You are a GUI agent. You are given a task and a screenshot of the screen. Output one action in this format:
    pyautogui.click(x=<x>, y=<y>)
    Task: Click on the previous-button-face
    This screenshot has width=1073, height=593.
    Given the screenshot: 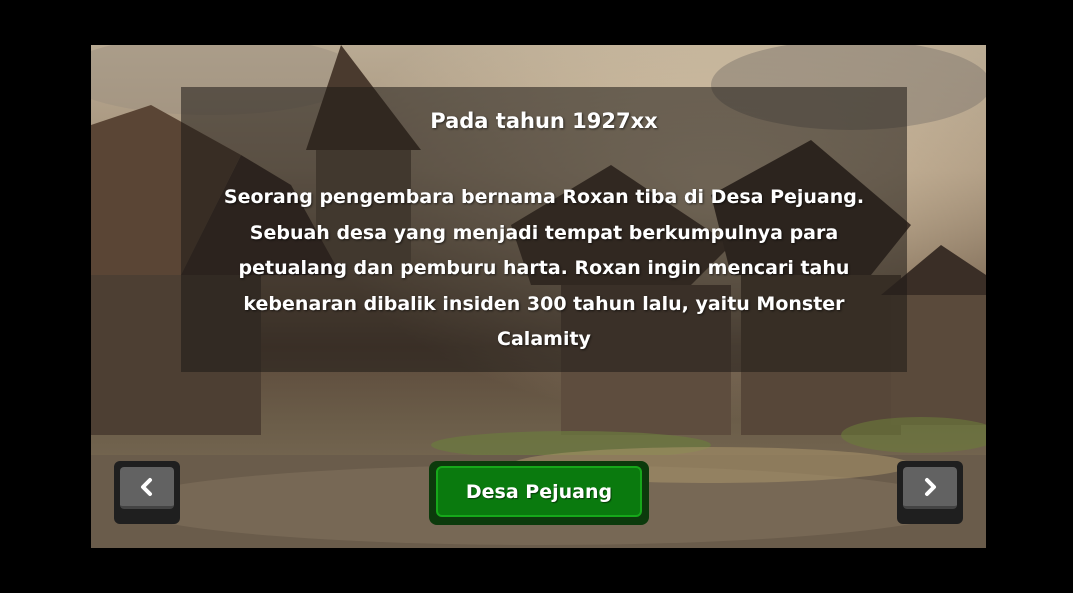 What is the action you would take?
    pyautogui.click(x=147, y=488)
    